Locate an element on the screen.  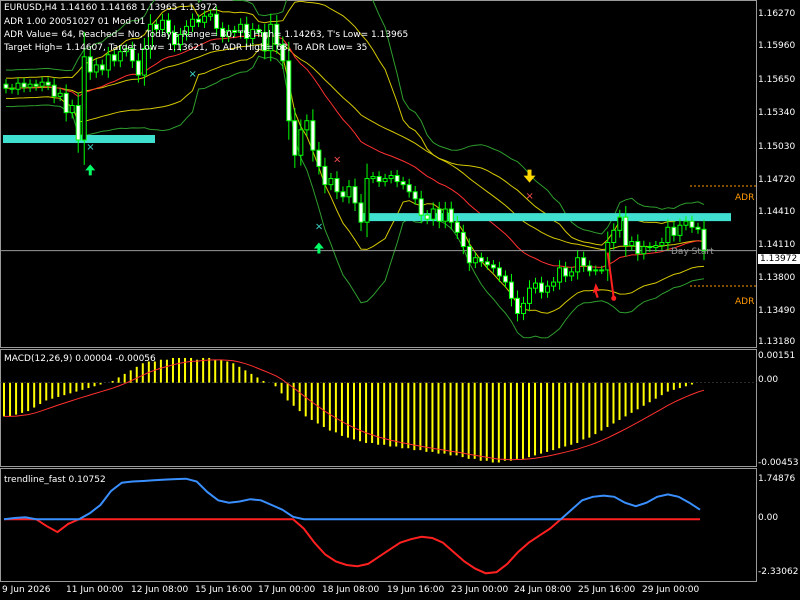
macd-tick: -0.00453 is located at coordinates (778, 463).